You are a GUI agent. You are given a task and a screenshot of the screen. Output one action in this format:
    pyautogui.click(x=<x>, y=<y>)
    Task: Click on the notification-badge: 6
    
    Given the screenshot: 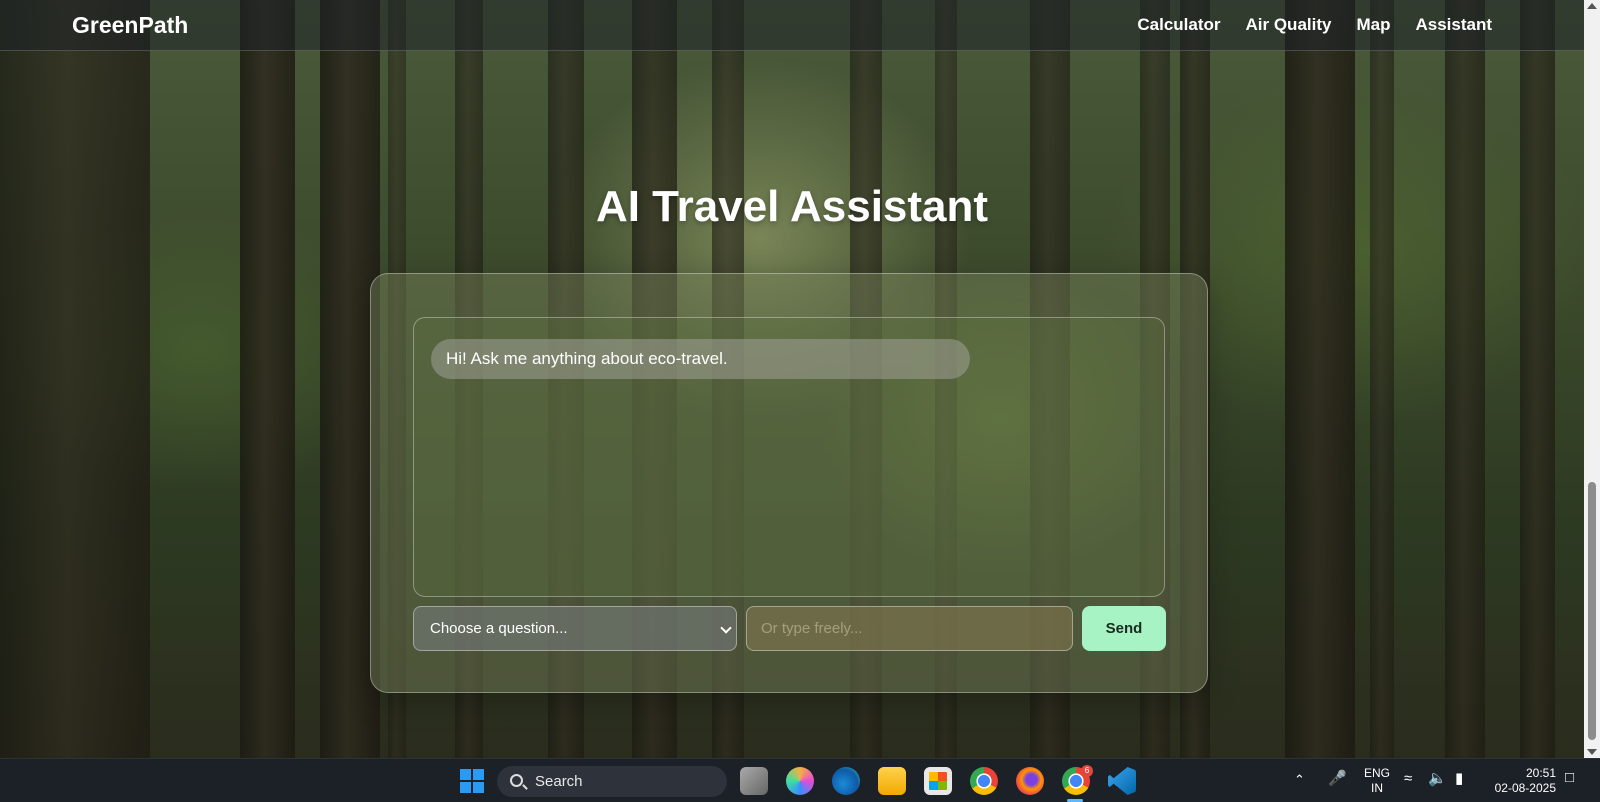 What is the action you would take?
    pyautogui.click(x=1087, y=771)
    